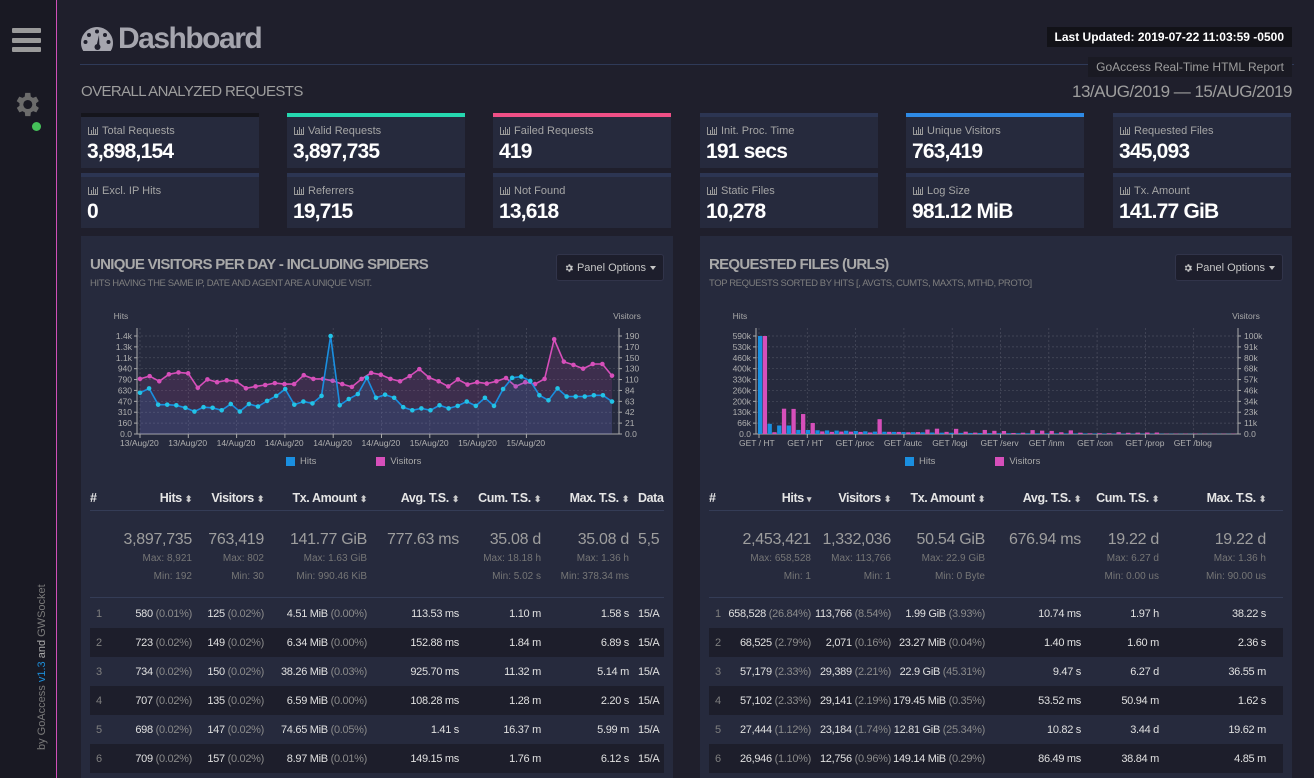 The width and height of the screenshot is (1314, 778). I want to click on cell-value: 2,071, so click(838, 643).